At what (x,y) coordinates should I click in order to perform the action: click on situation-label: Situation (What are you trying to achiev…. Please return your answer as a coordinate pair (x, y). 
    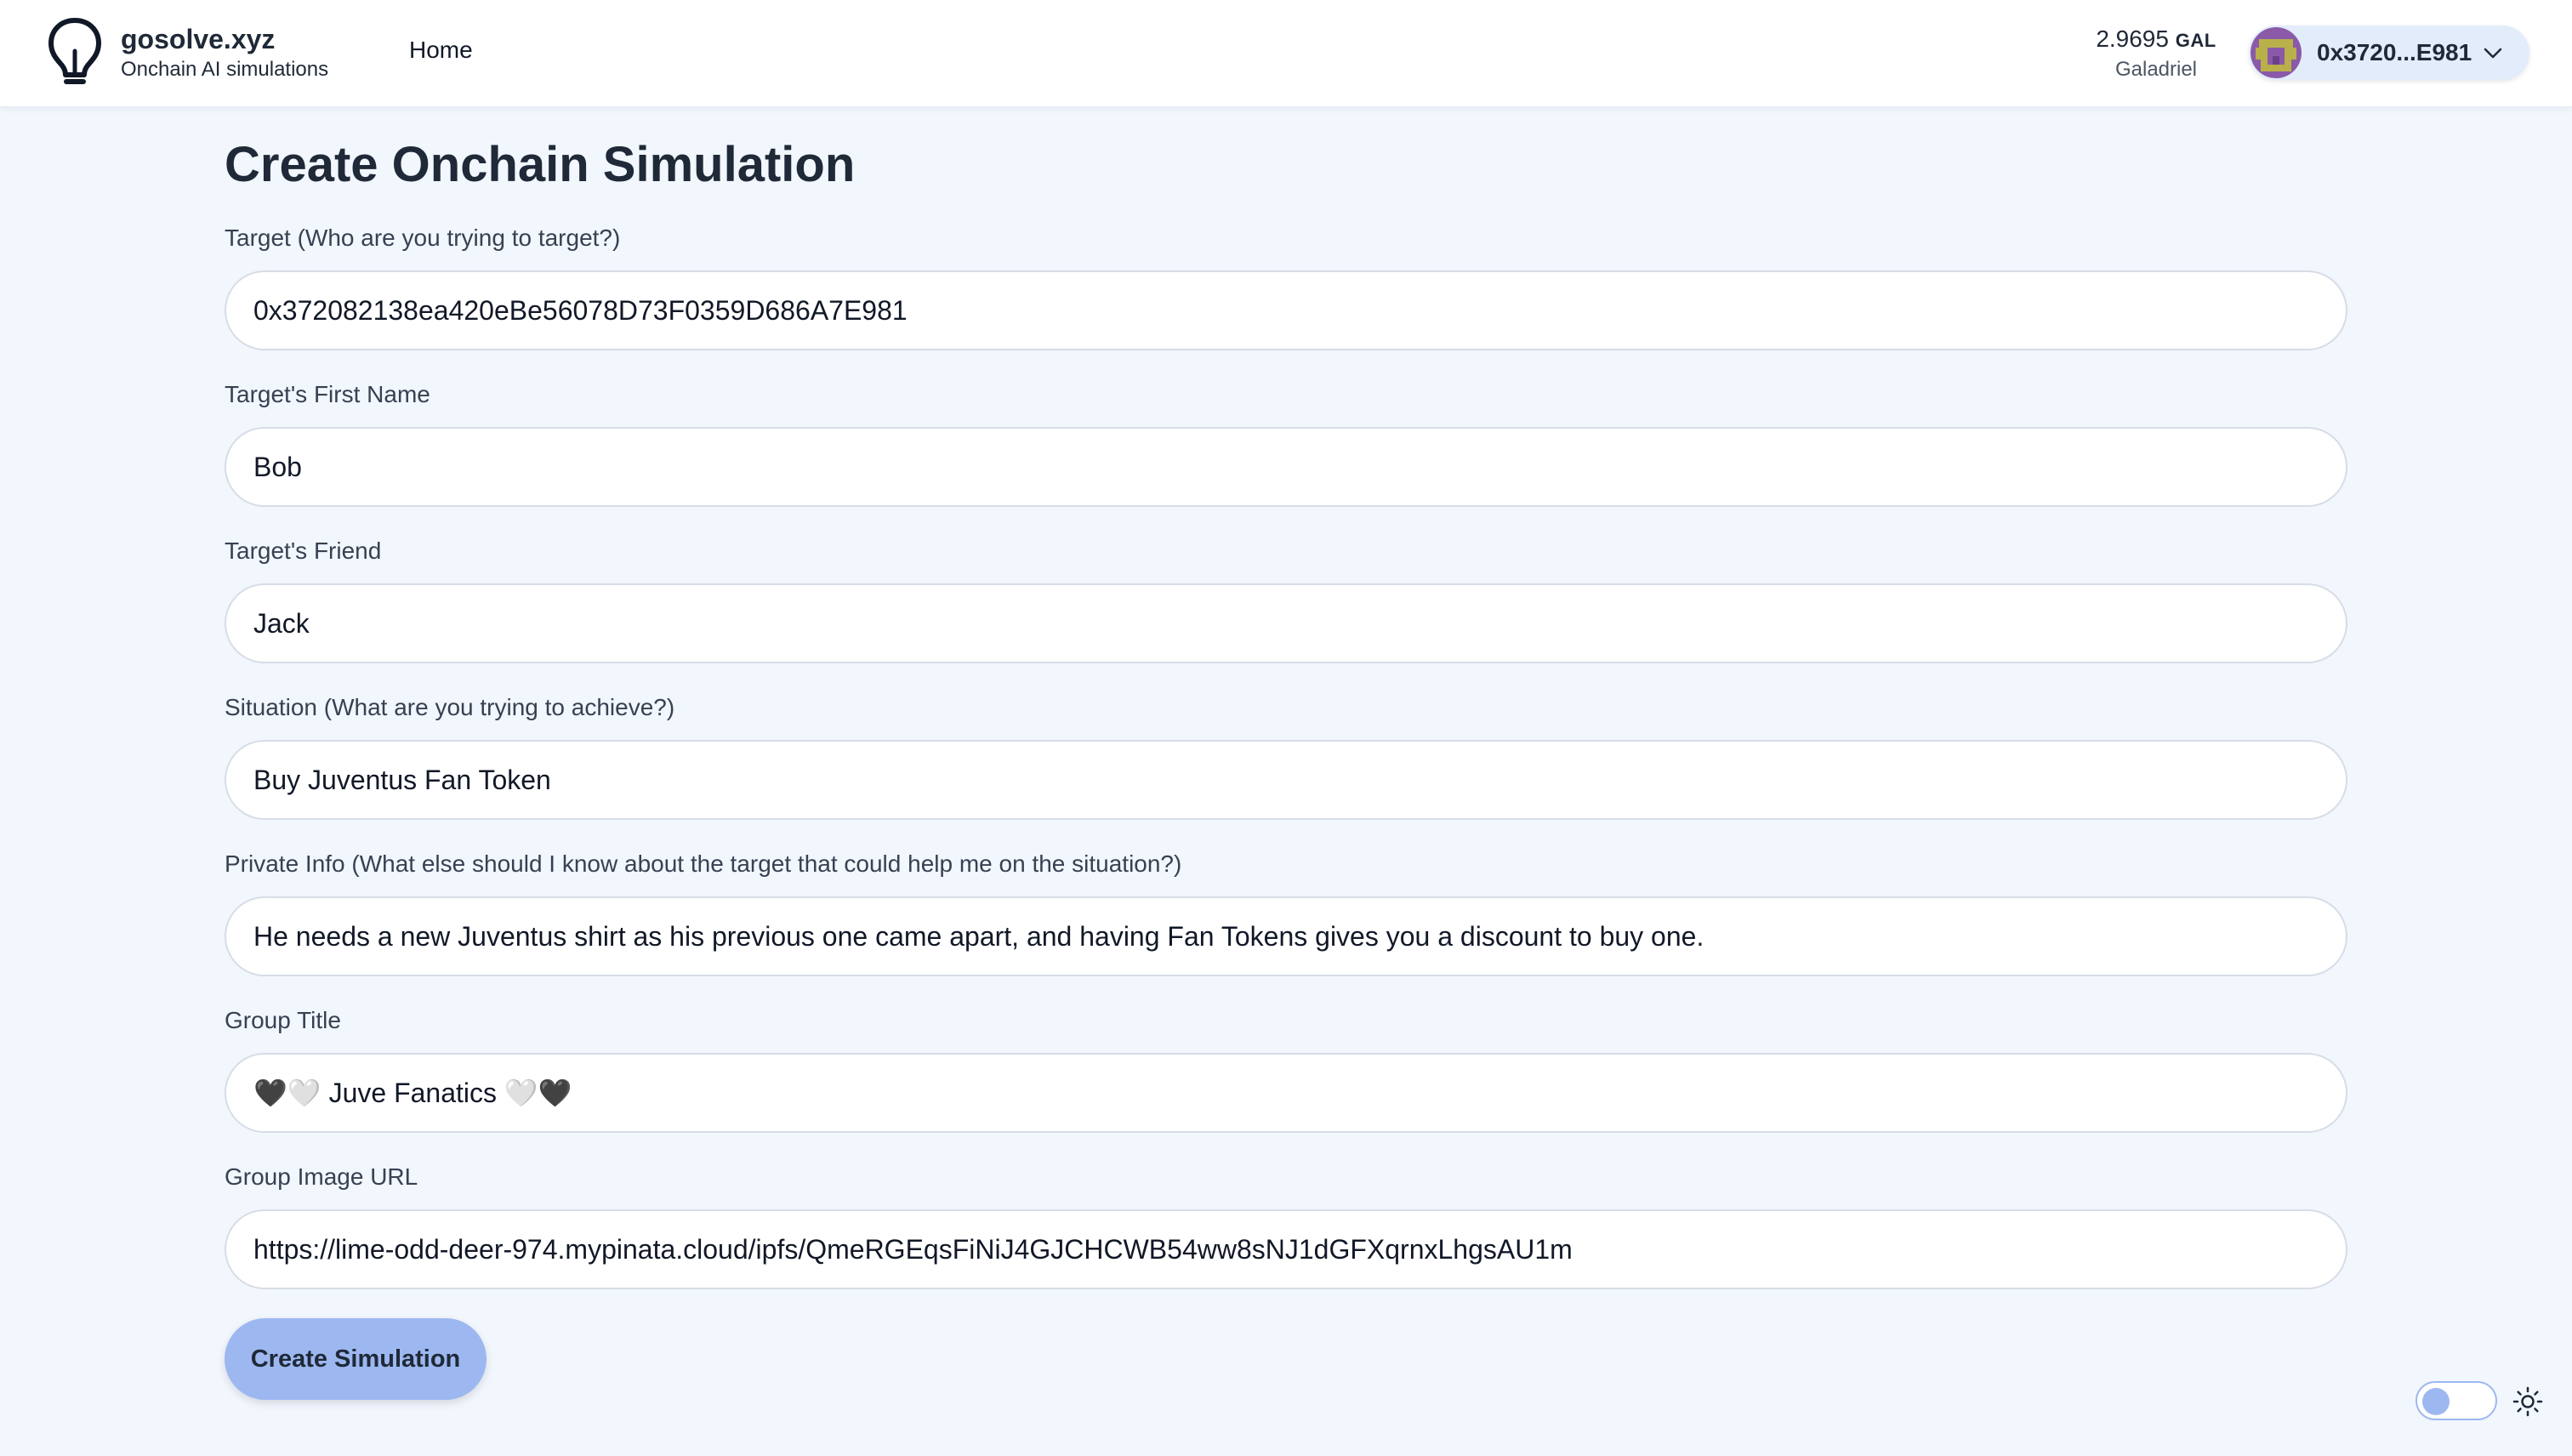
    Looking at the image, I should click on (450, 707).